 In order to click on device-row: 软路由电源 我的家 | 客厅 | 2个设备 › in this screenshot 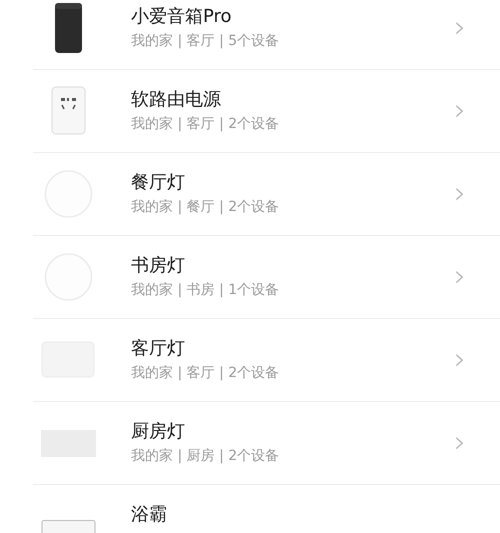, I will do `click(266, 111)`.